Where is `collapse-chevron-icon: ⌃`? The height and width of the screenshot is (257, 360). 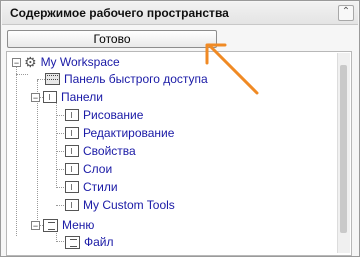
collapse-chevron-icon: ⌃ is located at coordinates (346, 13).